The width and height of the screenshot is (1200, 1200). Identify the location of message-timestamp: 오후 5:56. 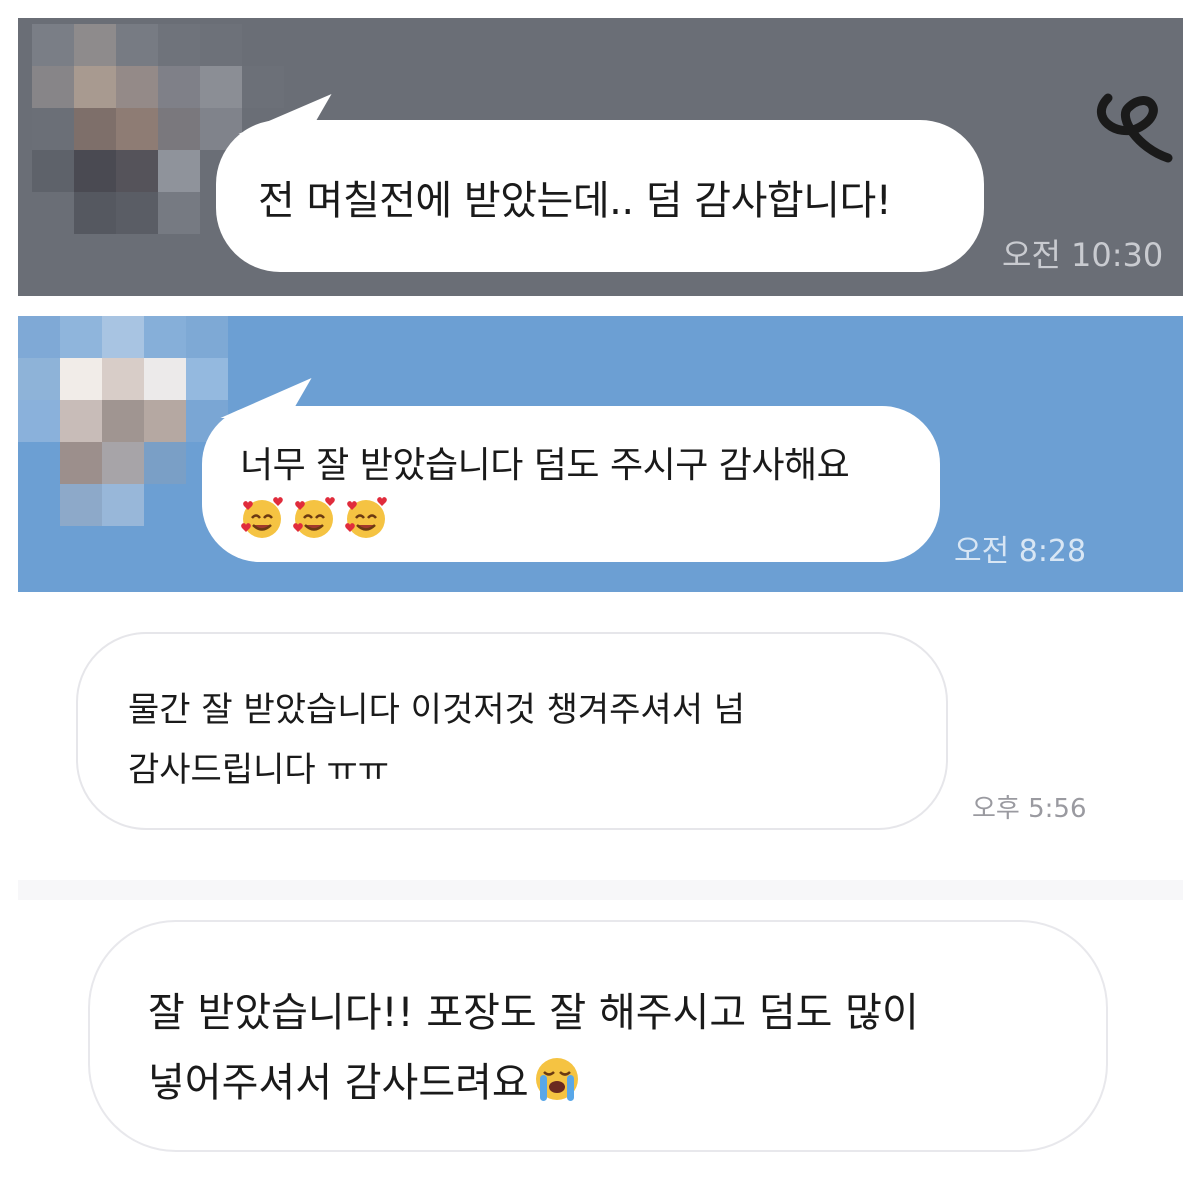
(1029, 809).